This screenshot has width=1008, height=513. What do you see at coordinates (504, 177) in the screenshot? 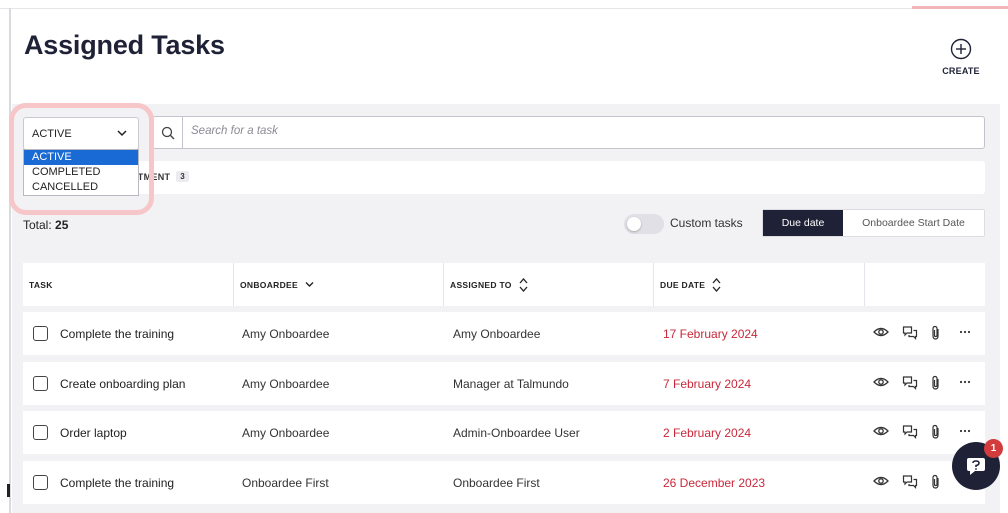
I see `filter-bar: RTMENT 3` at bounding box center [504, 177].